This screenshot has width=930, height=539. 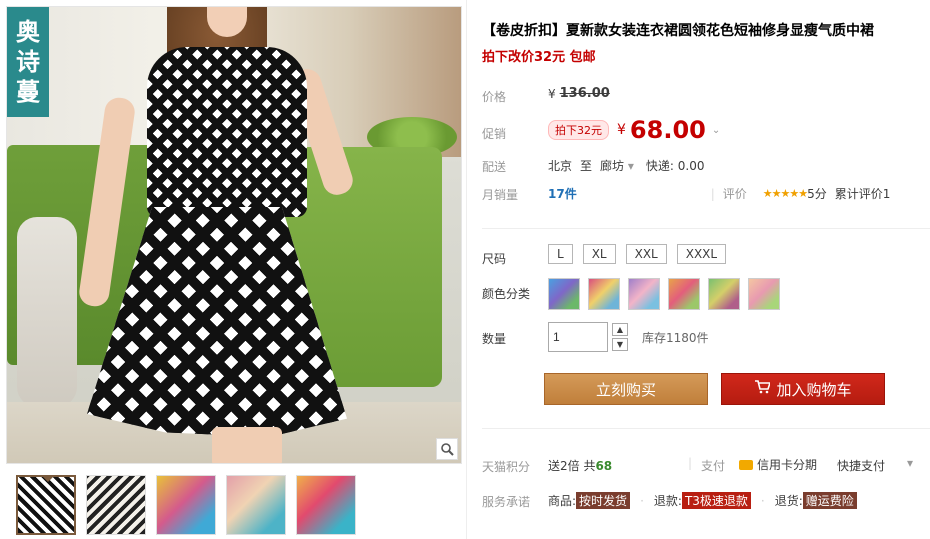 I want to click on quantity-input, so click(x=578, y=337).